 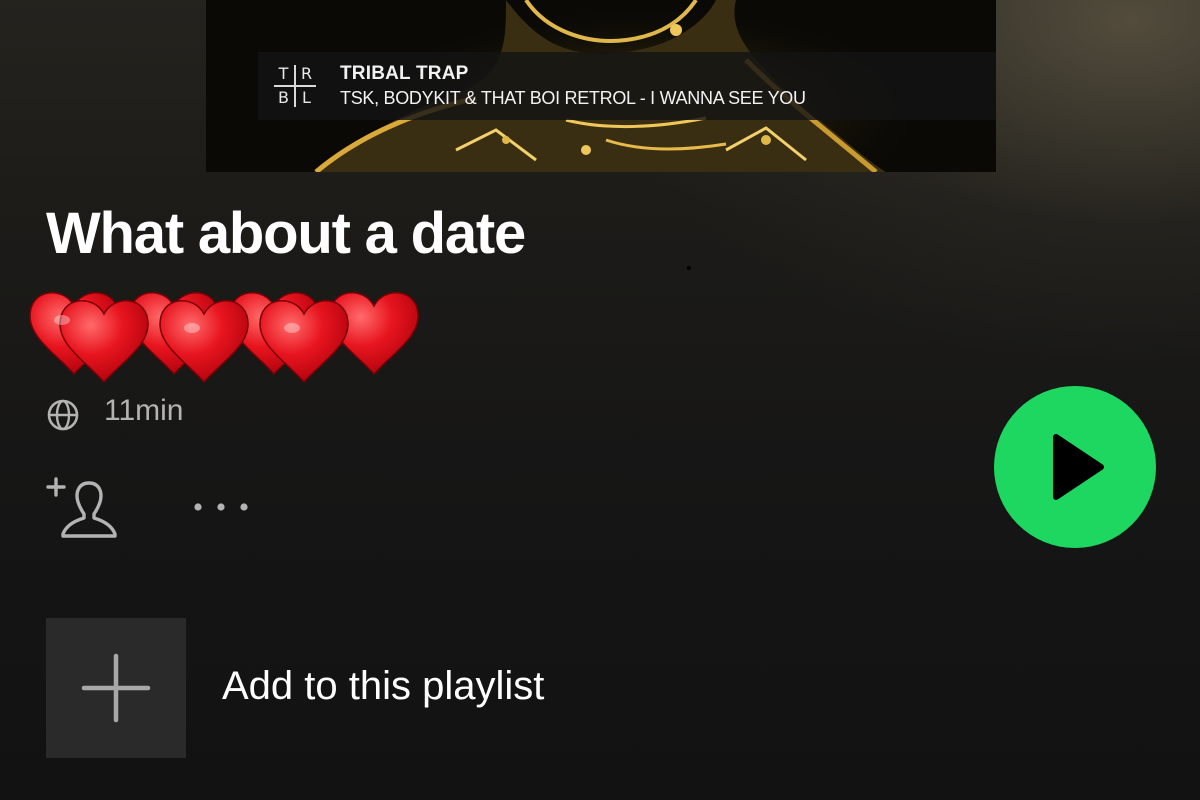 I want to click on logo-letter: L, so click(x=306, y=97).